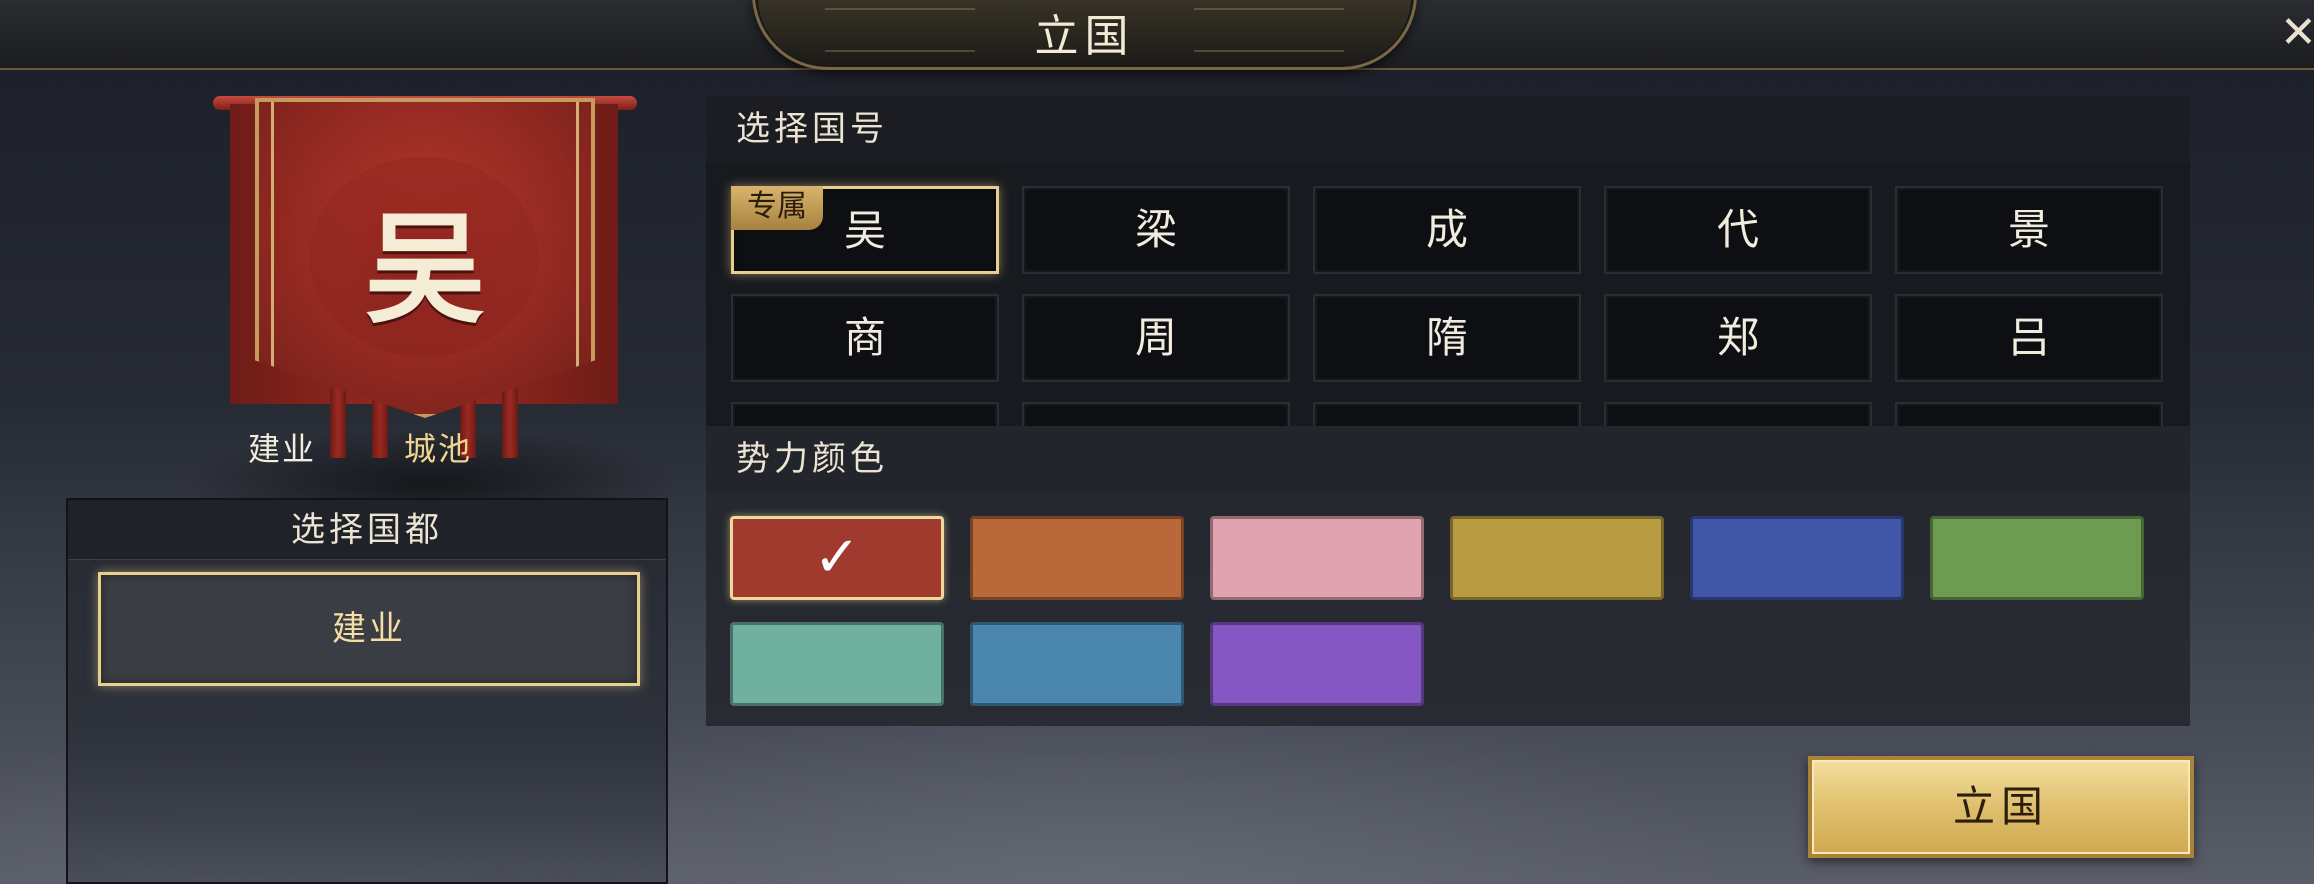  I want to click on name-option-selected: 专属 吴, so click(865, 230).